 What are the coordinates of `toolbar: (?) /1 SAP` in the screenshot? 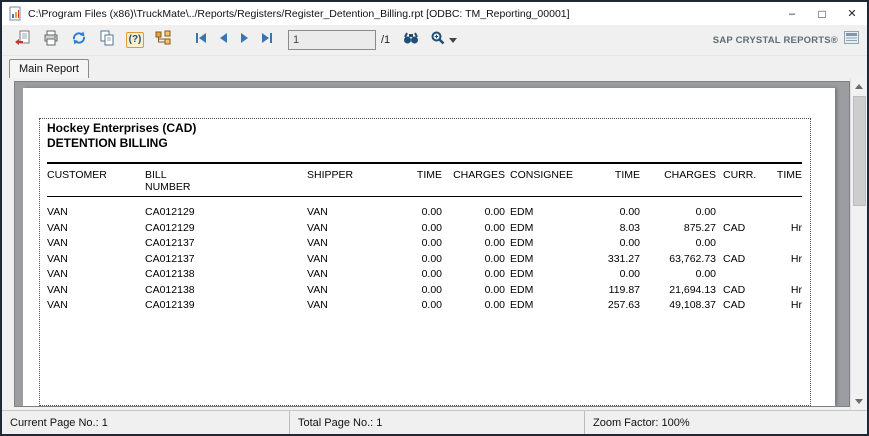 It's located at (434, 40).